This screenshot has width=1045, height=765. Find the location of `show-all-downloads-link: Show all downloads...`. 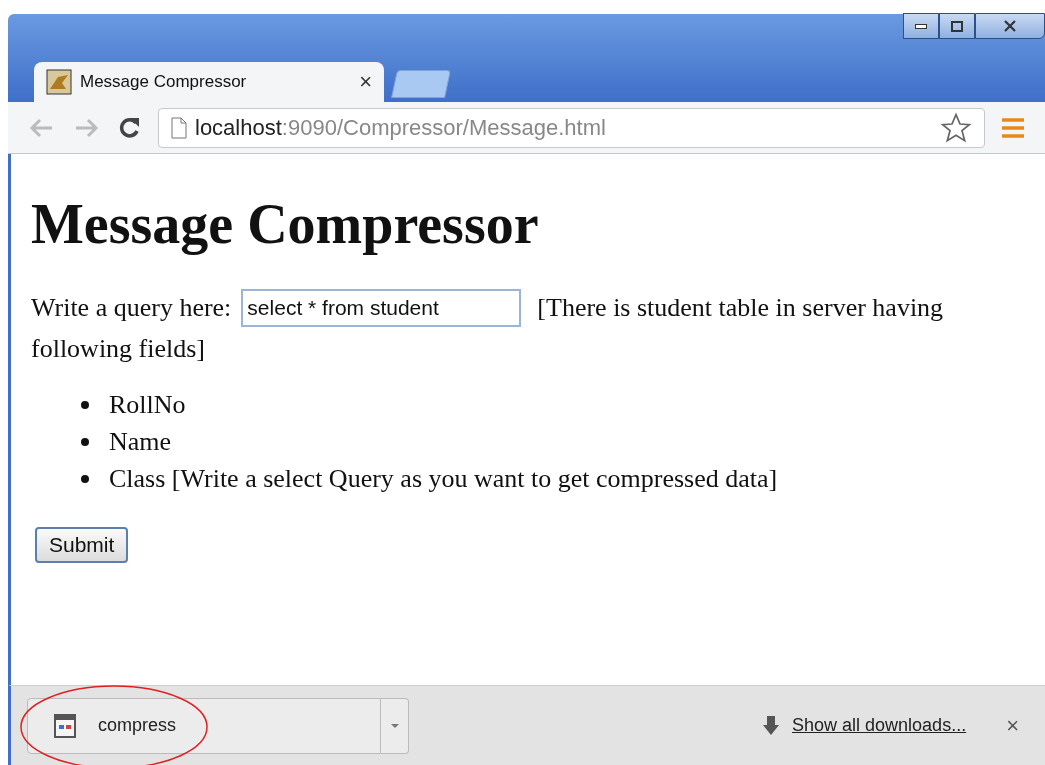

show-all-downloads-link: Show all downloads... is located at coordinates (879, 725).